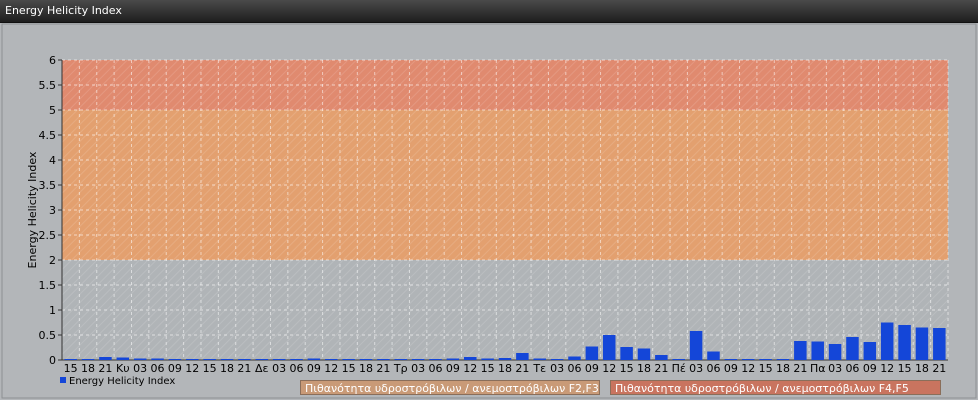 Image resolution: width=978 pixels, height=400 pixels. What do you see at coordinates (52, 110) in the screenshot?
I see `y-tick-label: 5` at bounding box center [52, 110].